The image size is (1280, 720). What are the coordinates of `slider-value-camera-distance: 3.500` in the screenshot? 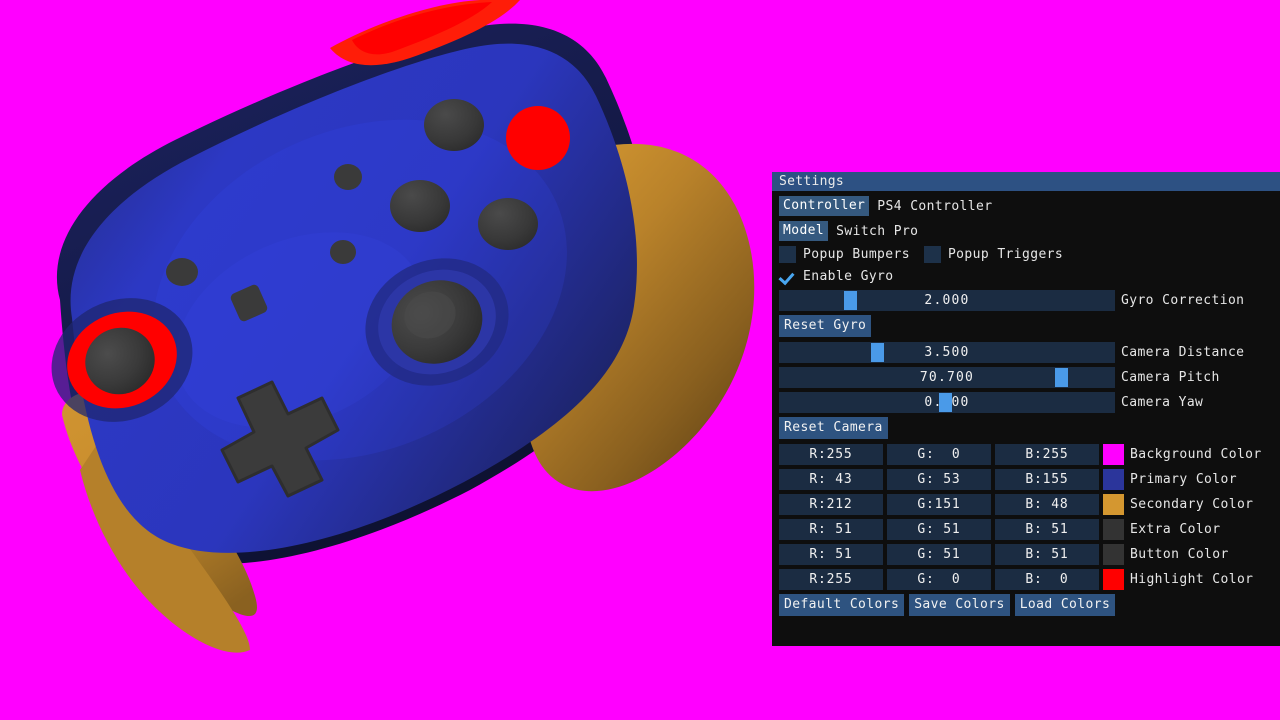 It's located at (947, 352).